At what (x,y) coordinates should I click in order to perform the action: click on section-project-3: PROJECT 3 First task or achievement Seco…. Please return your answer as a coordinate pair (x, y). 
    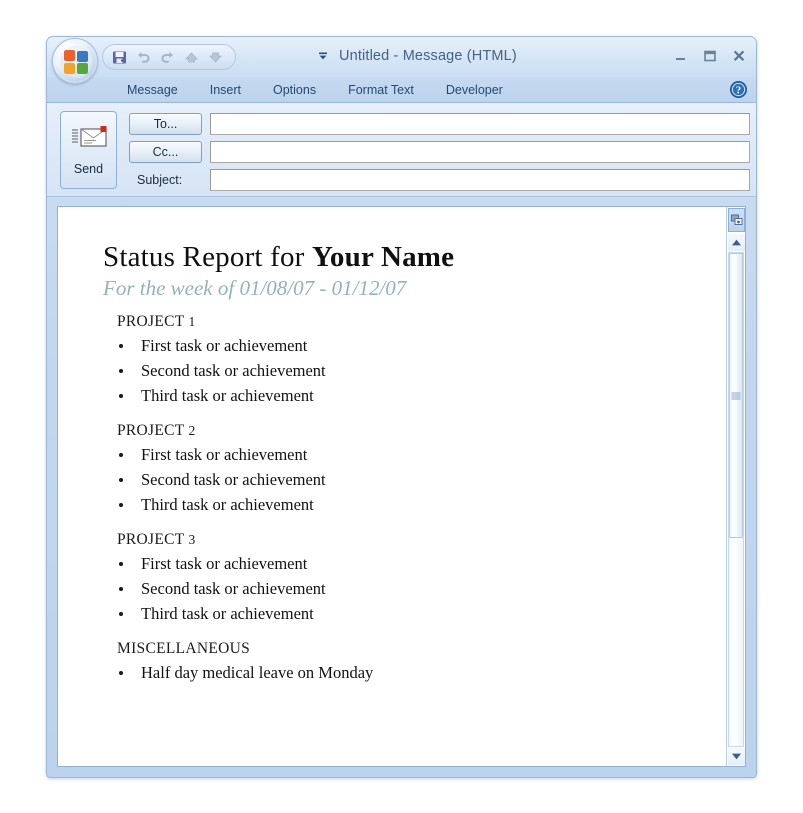
    Looking at the image, I should click on (405, 578).